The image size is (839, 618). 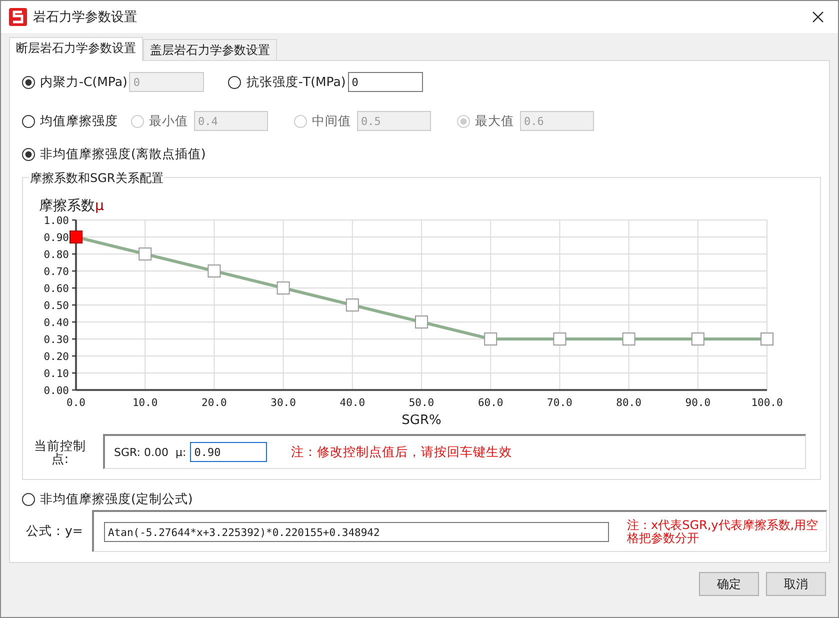 What do you see at coordinates (168, 121) in the screenshot?
I see `option-label: 最小值` at bounding box center [168, 121].